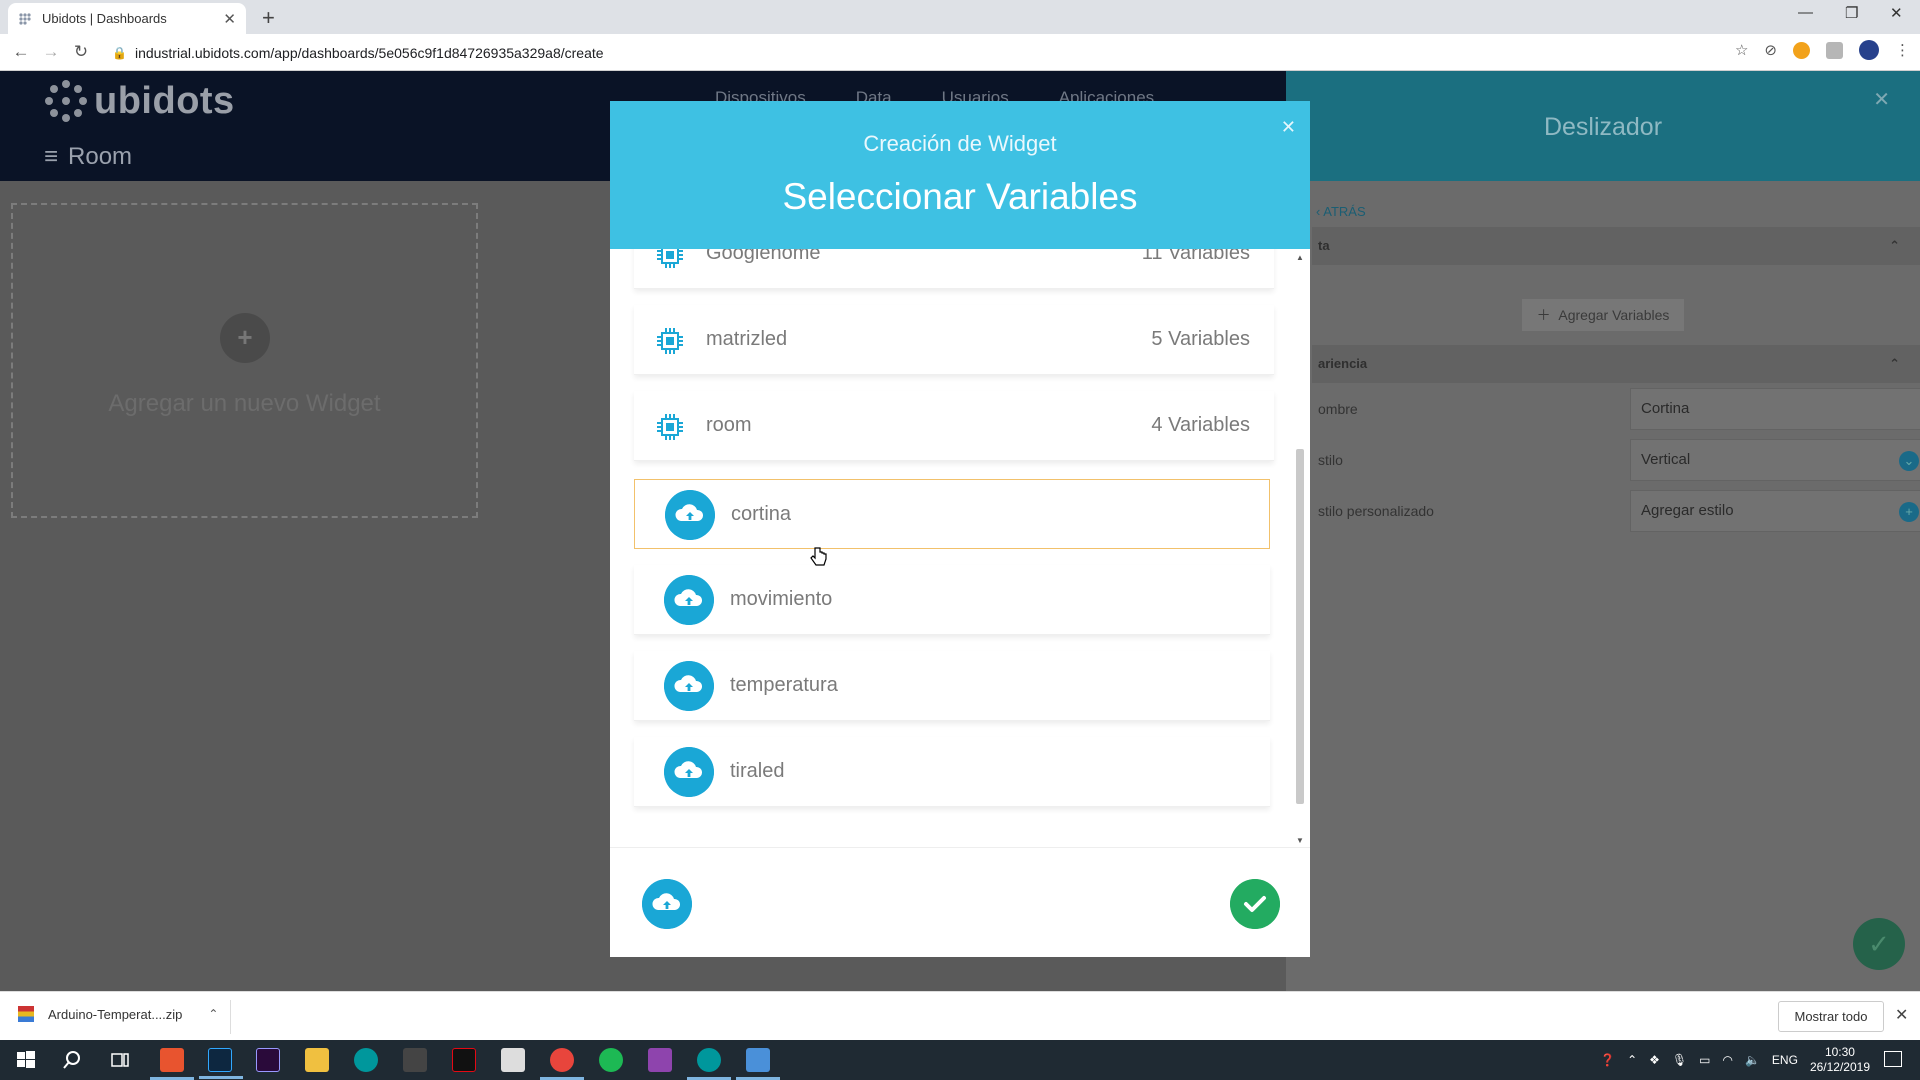 The height and width of the screenshot is (1080, 1920). Describe the element at coordinates (51, 157) in the screenshot. I see `hamburger-menu-icon: ≡` at that location.